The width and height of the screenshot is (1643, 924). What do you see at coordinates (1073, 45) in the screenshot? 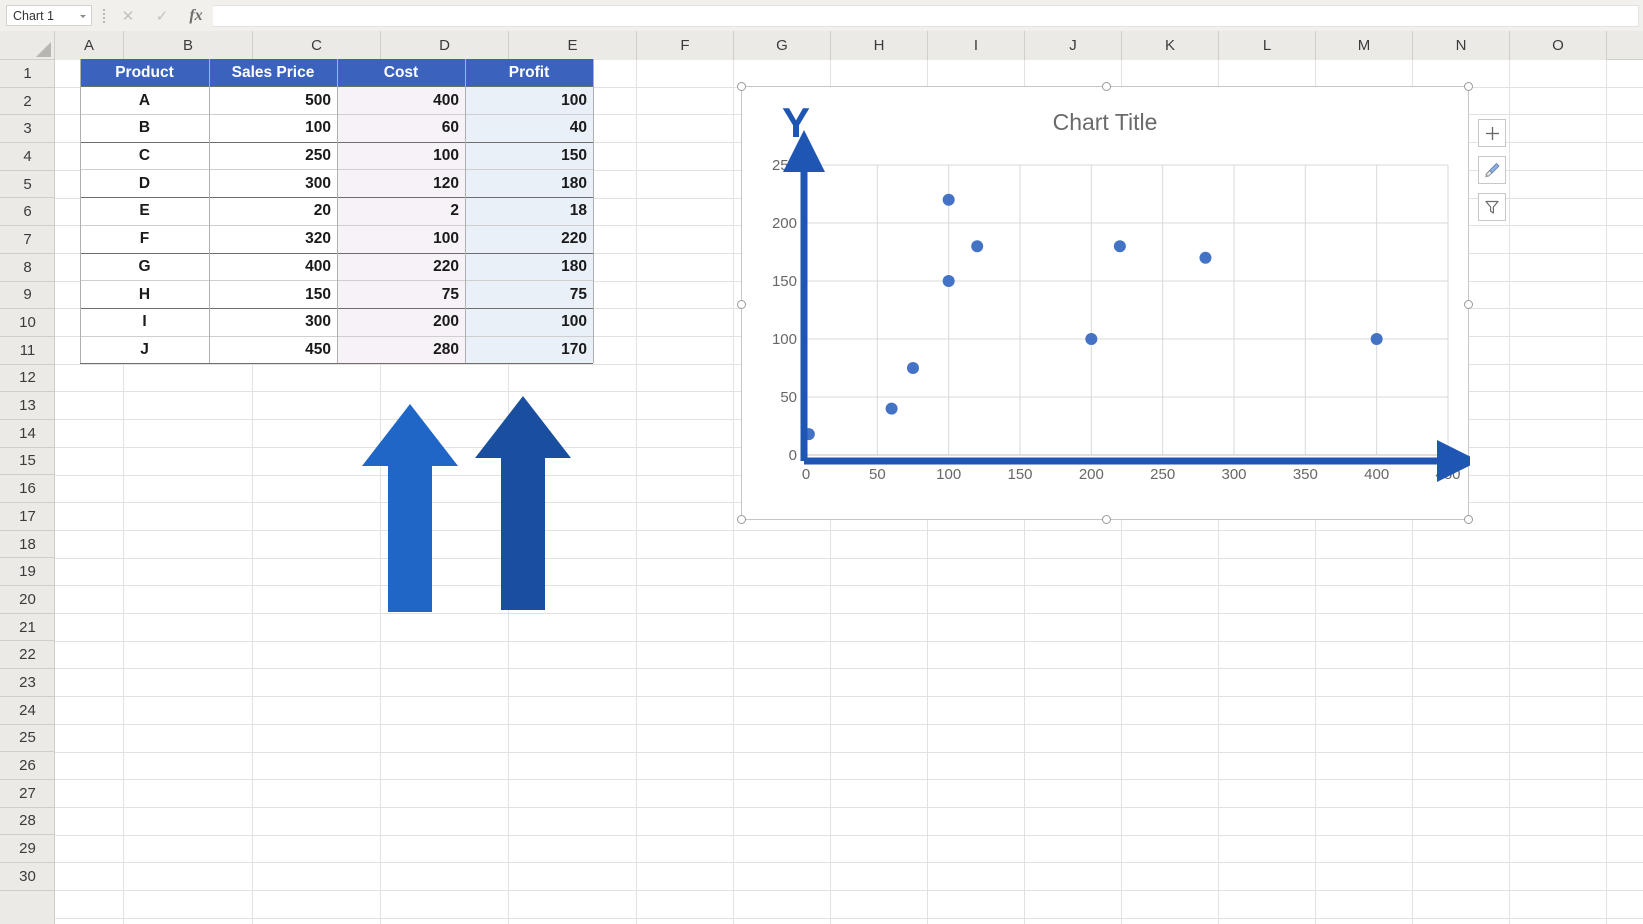
I see `column-header-J: J` at bounding box center [1073, 45].